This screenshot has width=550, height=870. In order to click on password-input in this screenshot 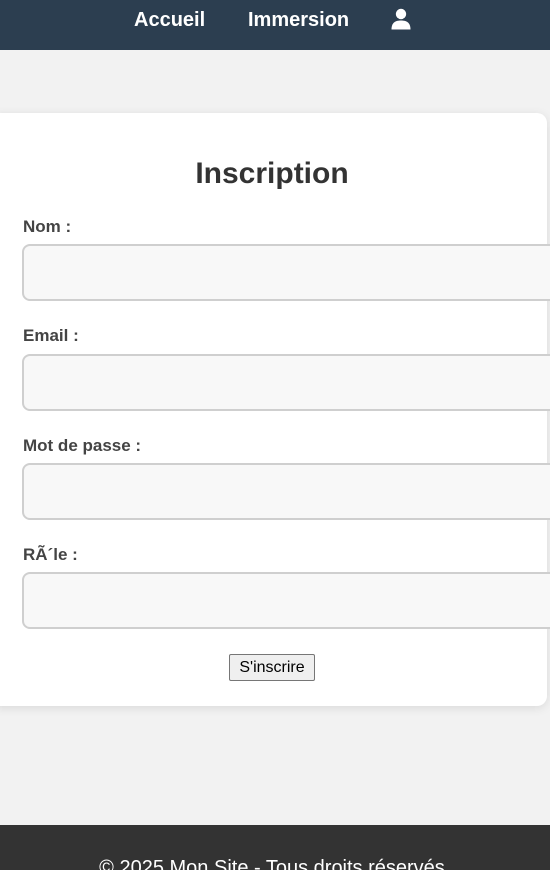, I will do `click(286, 491)`.